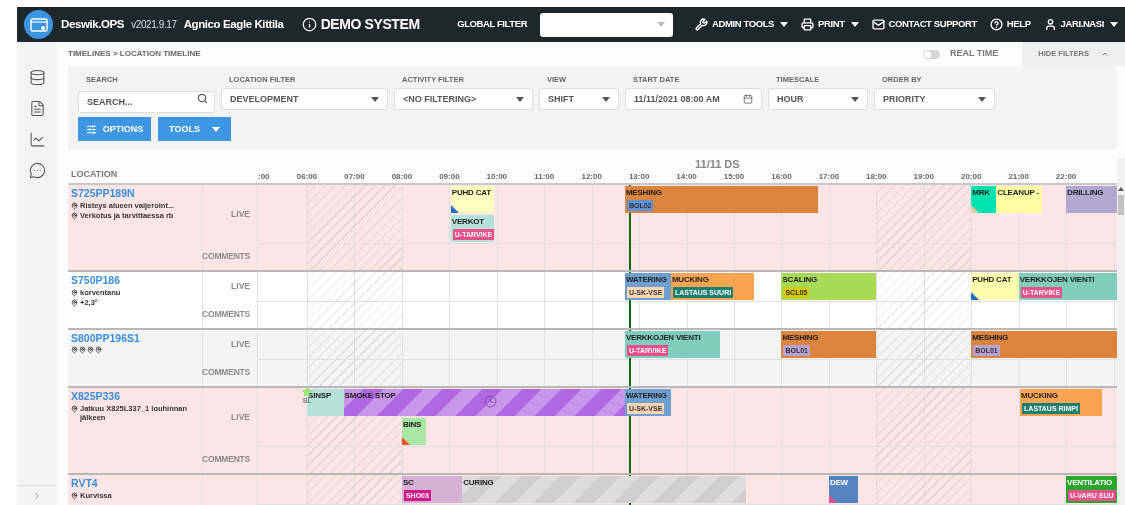  What do you see at coordinates (304, 99) in the screenshot?
I see `dropdown-select: DEVELOPMENT` at bounding box center [304, 99].